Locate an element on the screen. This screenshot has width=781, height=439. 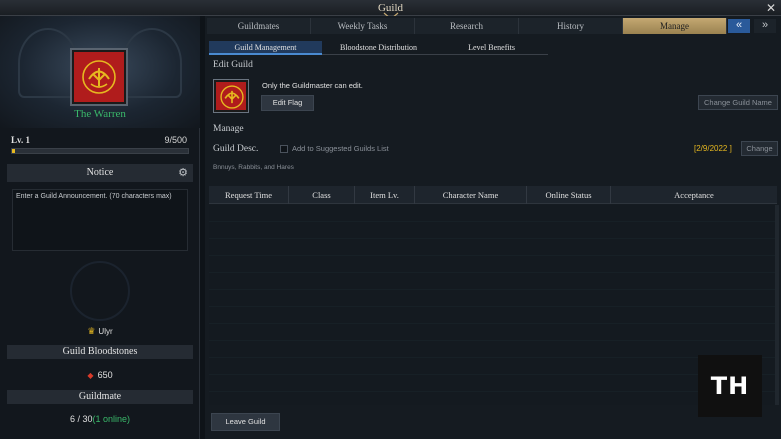
guild-desc-date: [2/9/2022 ] is located at coordinates (713, 148).